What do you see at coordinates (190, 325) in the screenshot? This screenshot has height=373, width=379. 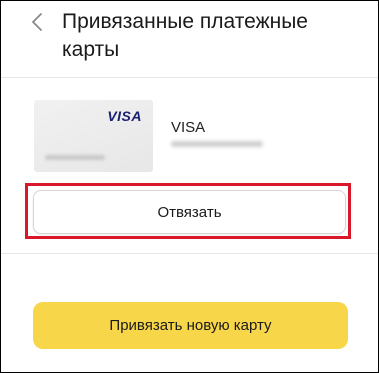 I see `add-new-card-button: Привязать новую карту` at bounding box center [190, 325].